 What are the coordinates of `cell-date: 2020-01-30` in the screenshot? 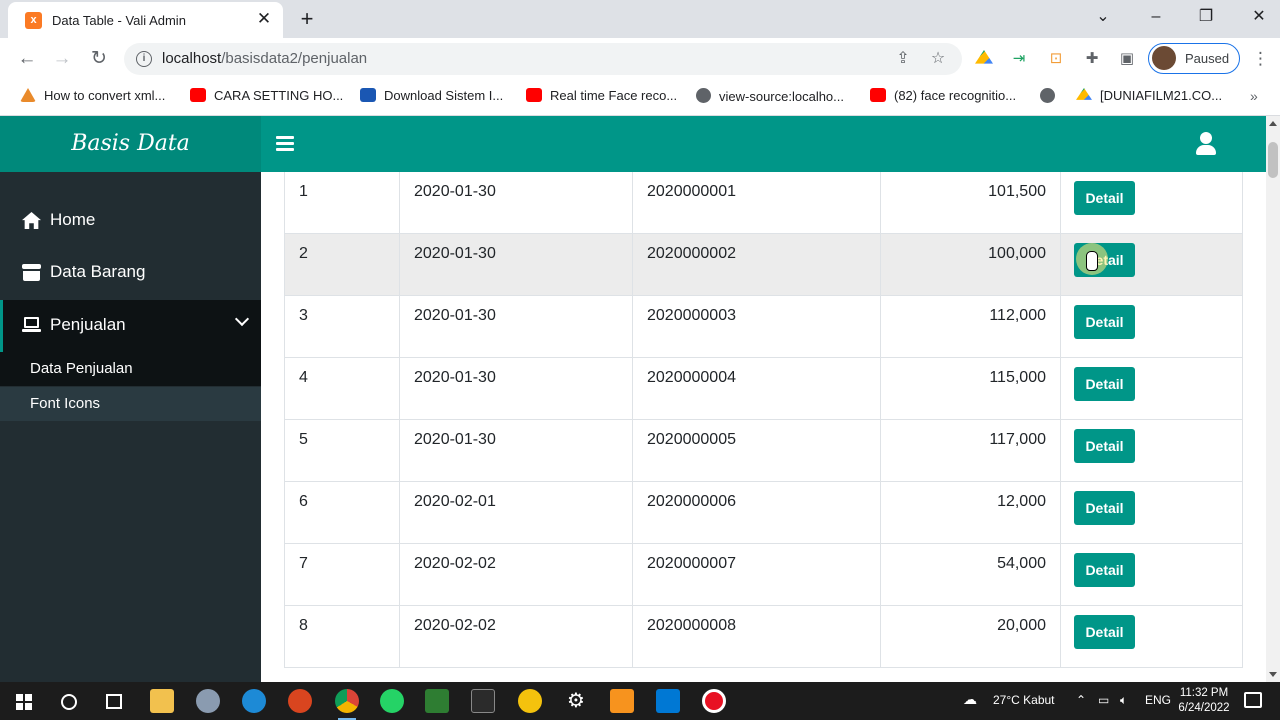 It's located at (515, 389).